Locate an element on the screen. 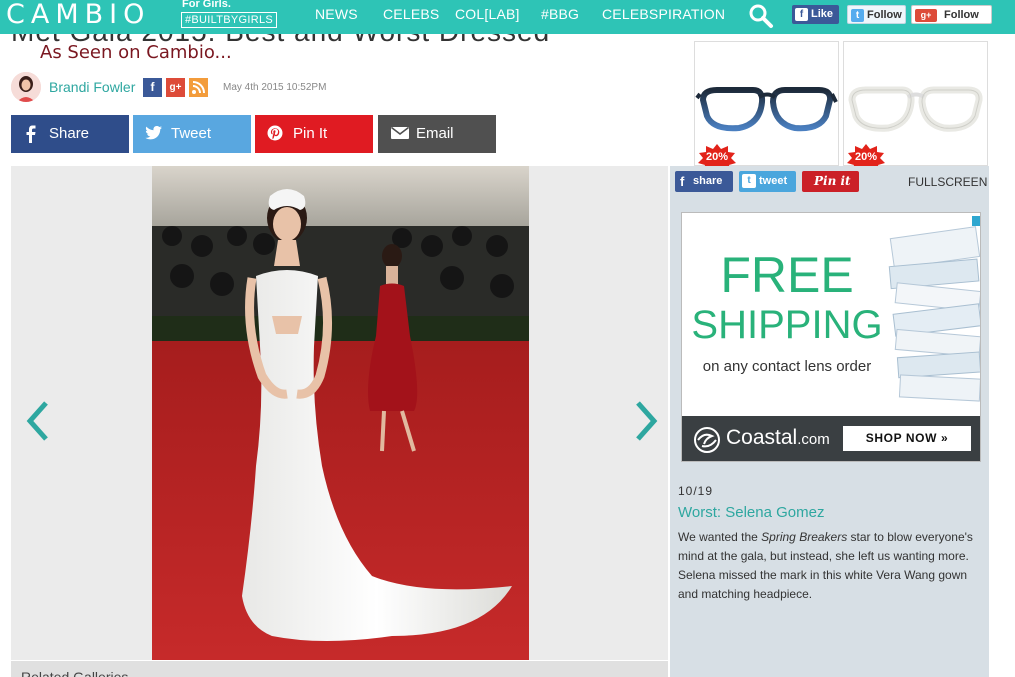 The height and width of the screenshot is (677, 1015). google-plus-icon: g+ is located at coordinates (926, 15).